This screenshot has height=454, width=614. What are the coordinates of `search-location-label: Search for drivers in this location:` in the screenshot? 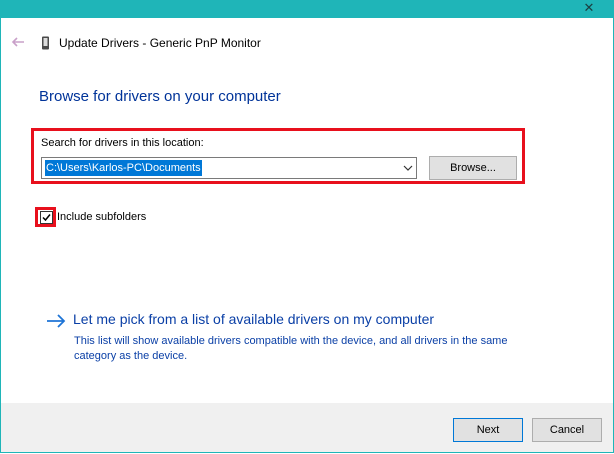 It's located at (122, 143).